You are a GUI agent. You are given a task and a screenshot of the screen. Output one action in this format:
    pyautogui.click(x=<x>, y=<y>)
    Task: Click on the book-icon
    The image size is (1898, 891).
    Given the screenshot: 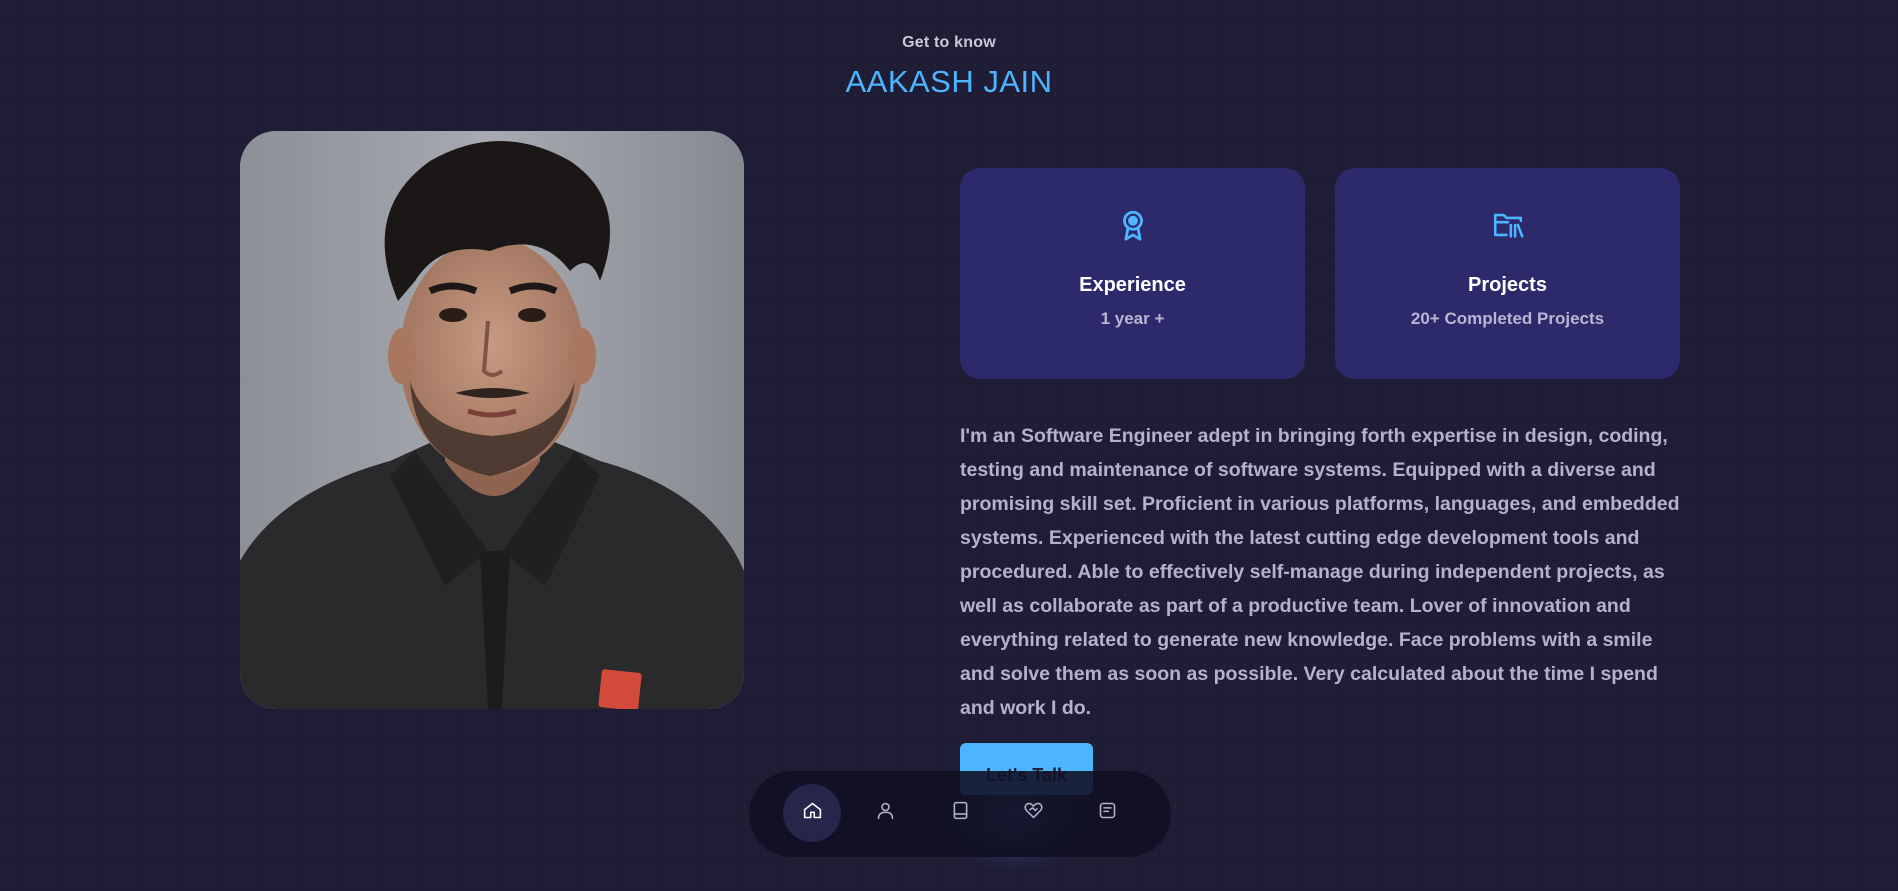 What is the action you would take?
    pyautogui.click(x=960, y=813)
    